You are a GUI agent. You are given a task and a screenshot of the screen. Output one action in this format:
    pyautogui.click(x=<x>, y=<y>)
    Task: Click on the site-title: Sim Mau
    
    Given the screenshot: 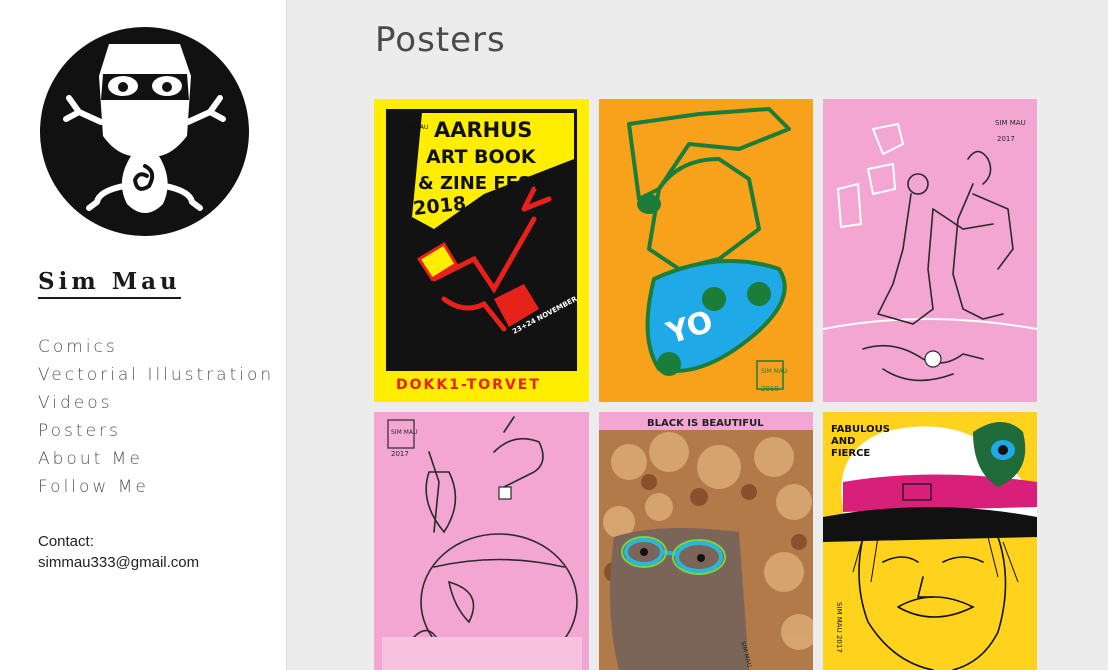 What is the action you would take?
    pyautogui.click(x=109, y=283)
    